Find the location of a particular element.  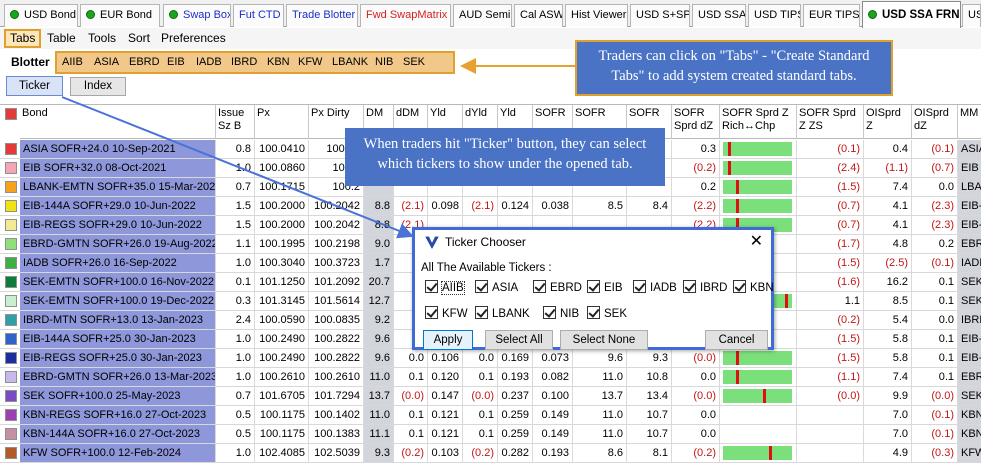

tab-kbn: KBN is located at coordinates (278, 62).